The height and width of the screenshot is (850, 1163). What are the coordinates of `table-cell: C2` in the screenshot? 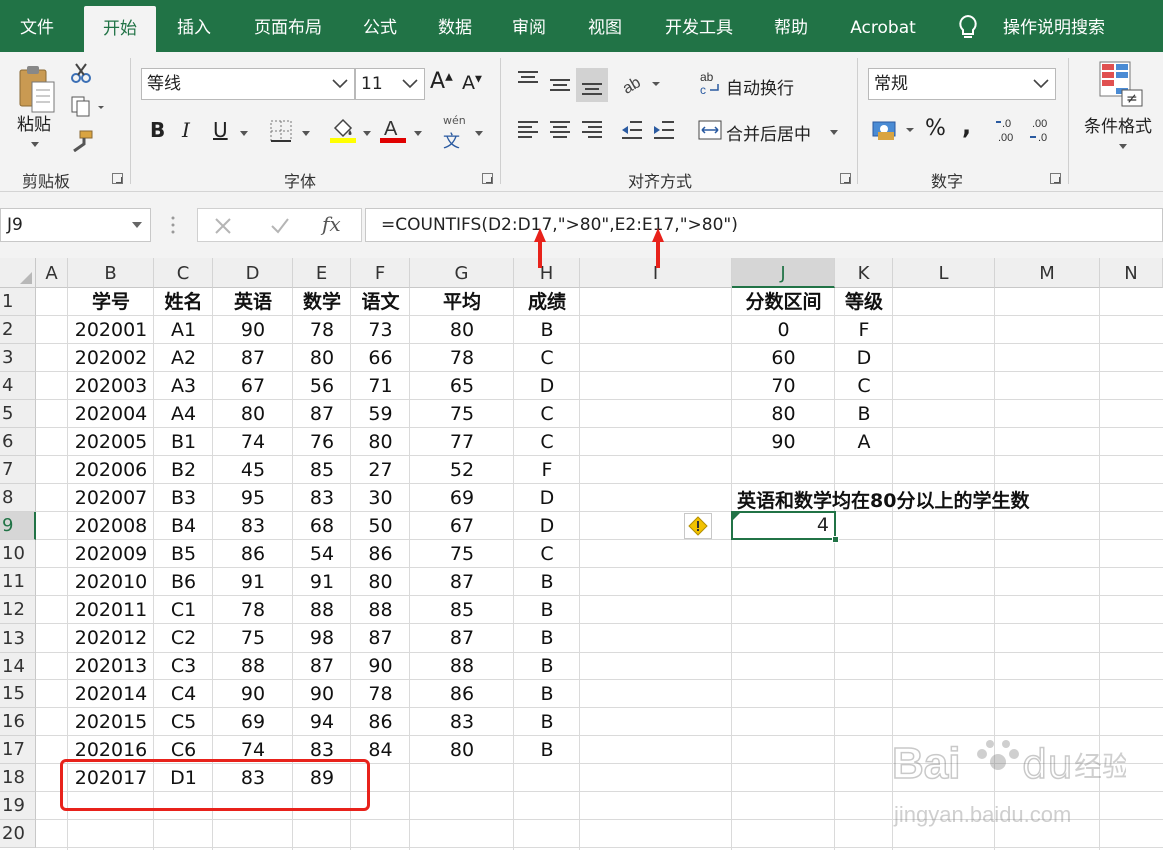 It's located at (183, 638).